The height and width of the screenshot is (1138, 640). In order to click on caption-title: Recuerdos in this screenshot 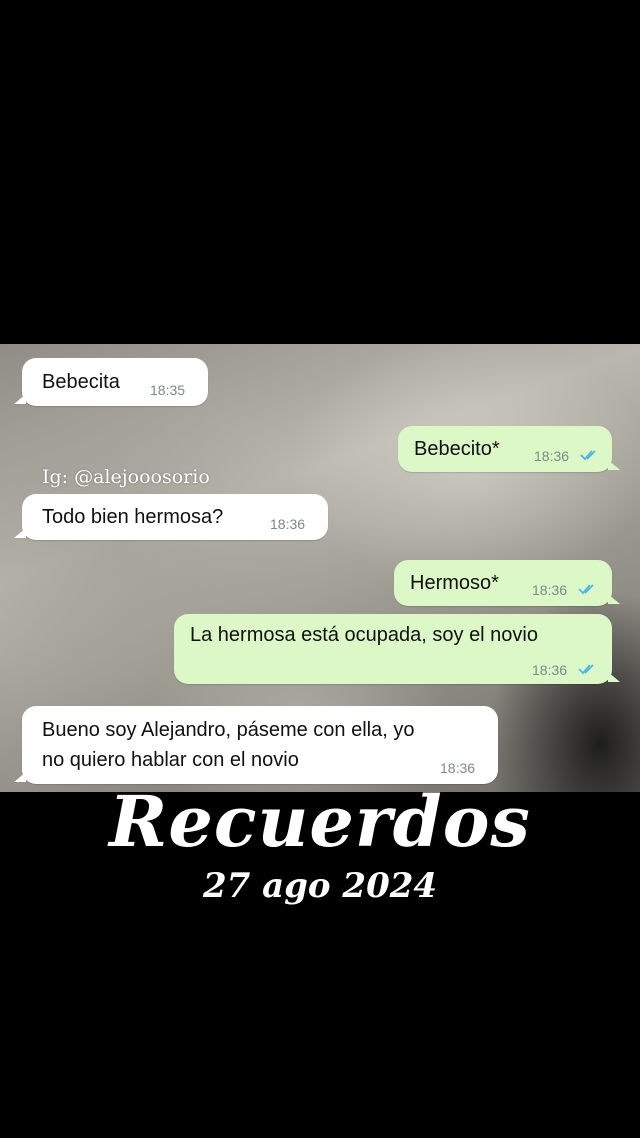, I will do `click(320, 821)`.